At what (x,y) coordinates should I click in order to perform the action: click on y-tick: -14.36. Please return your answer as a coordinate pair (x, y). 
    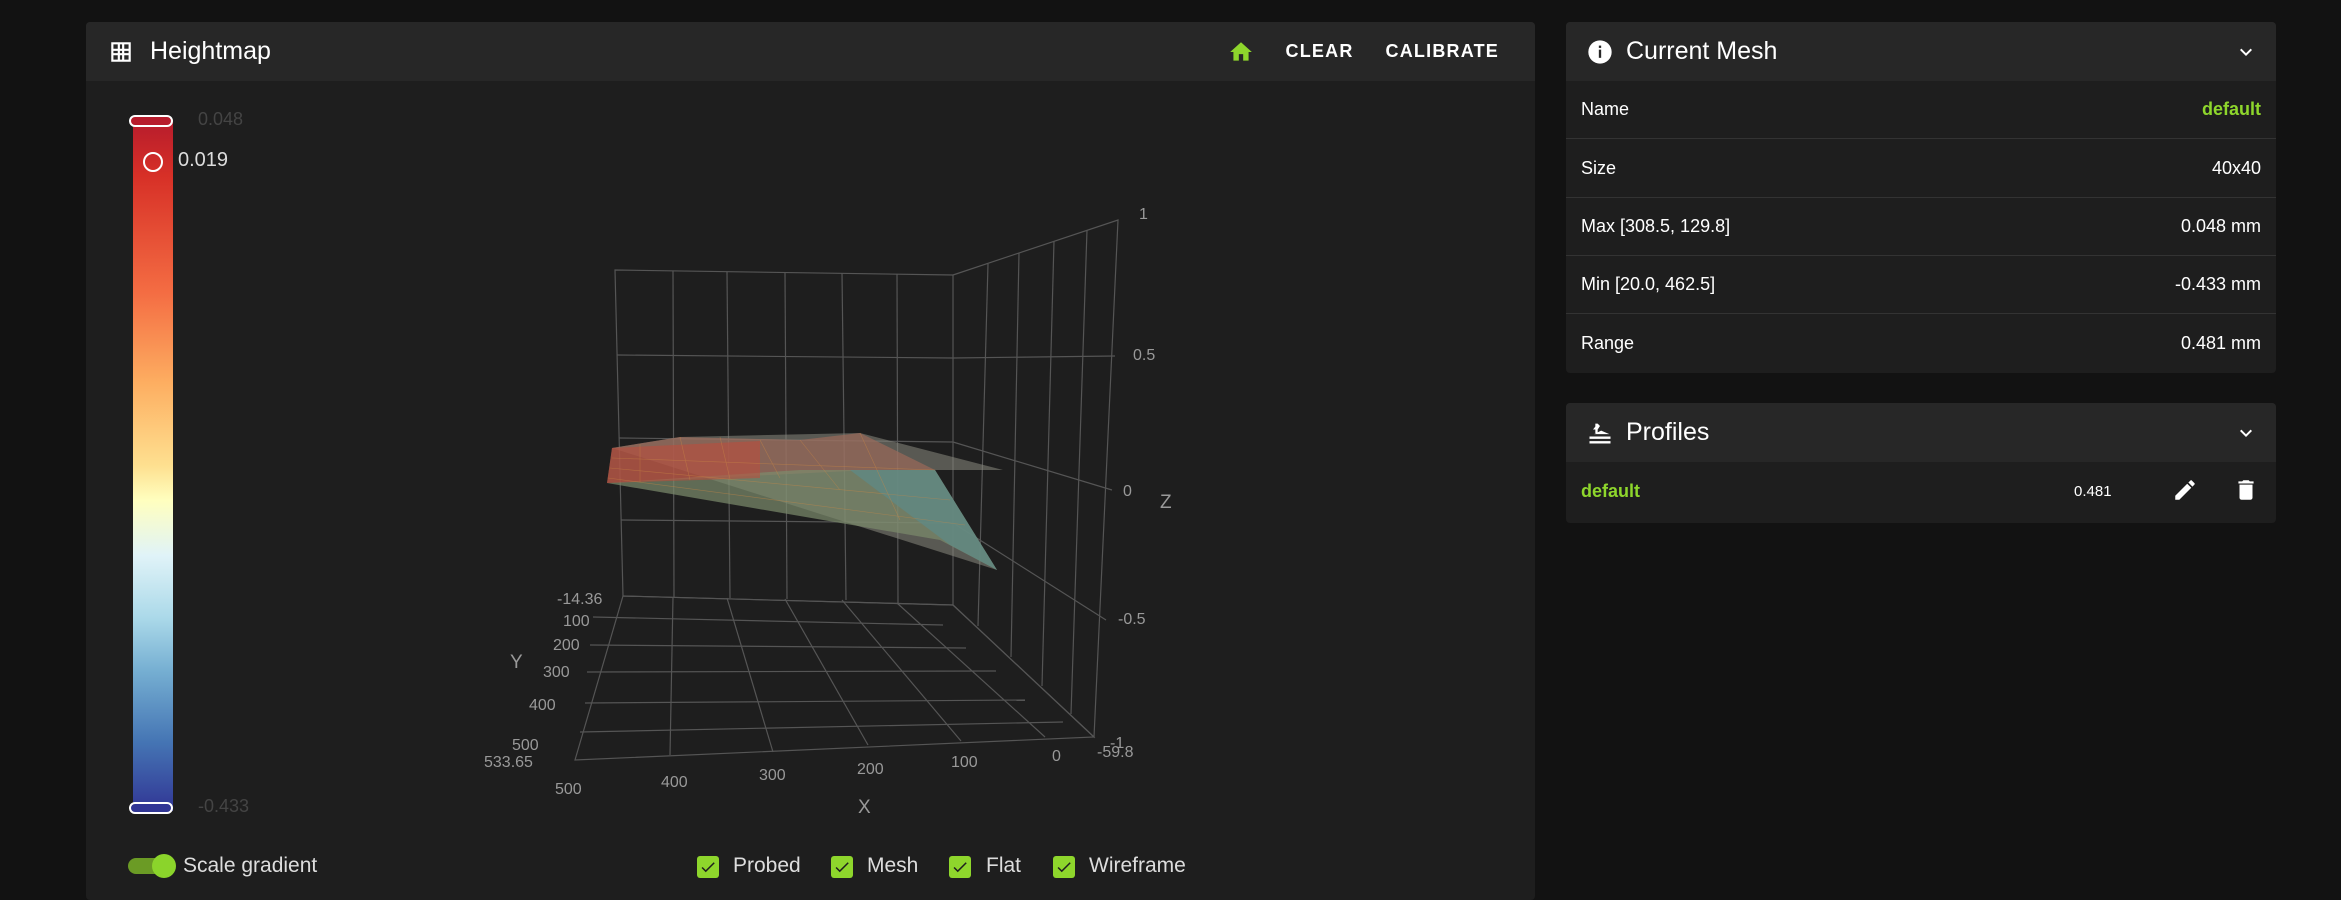
    Looking at the image, I should click on (579, 599).